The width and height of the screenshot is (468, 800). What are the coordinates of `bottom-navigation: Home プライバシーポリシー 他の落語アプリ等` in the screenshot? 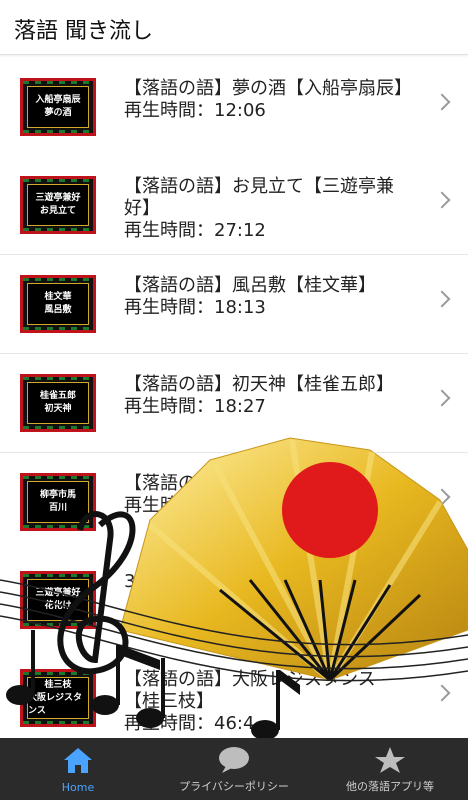 It's located at (234, 769).